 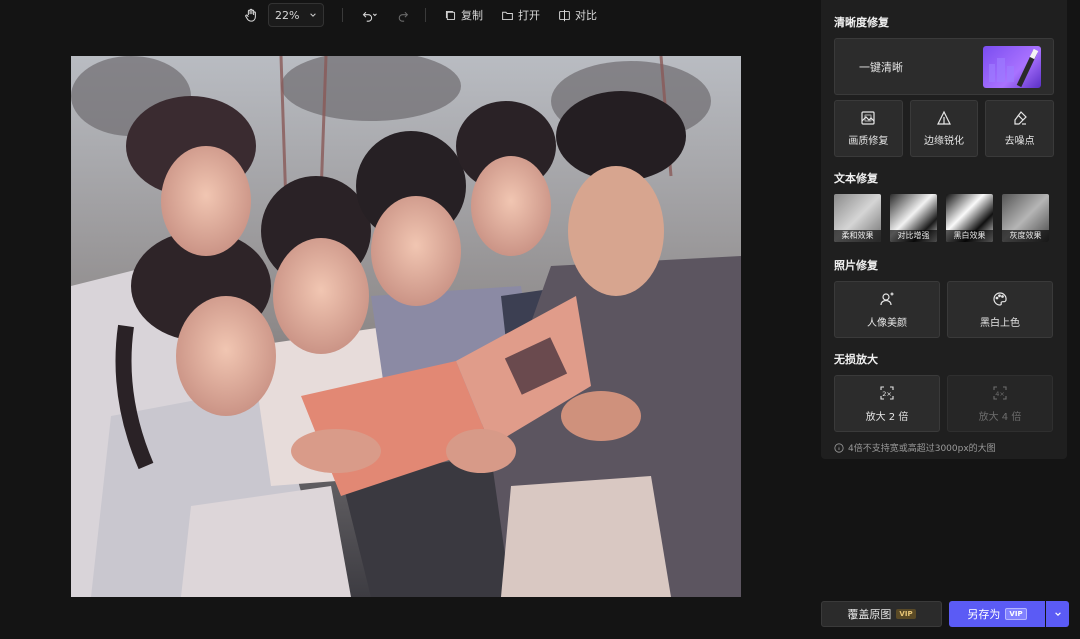 What do you see at coordinates (287, 15) in the screenshot?
I see `zoom-value: 22%` at bounding box center [287, 15].